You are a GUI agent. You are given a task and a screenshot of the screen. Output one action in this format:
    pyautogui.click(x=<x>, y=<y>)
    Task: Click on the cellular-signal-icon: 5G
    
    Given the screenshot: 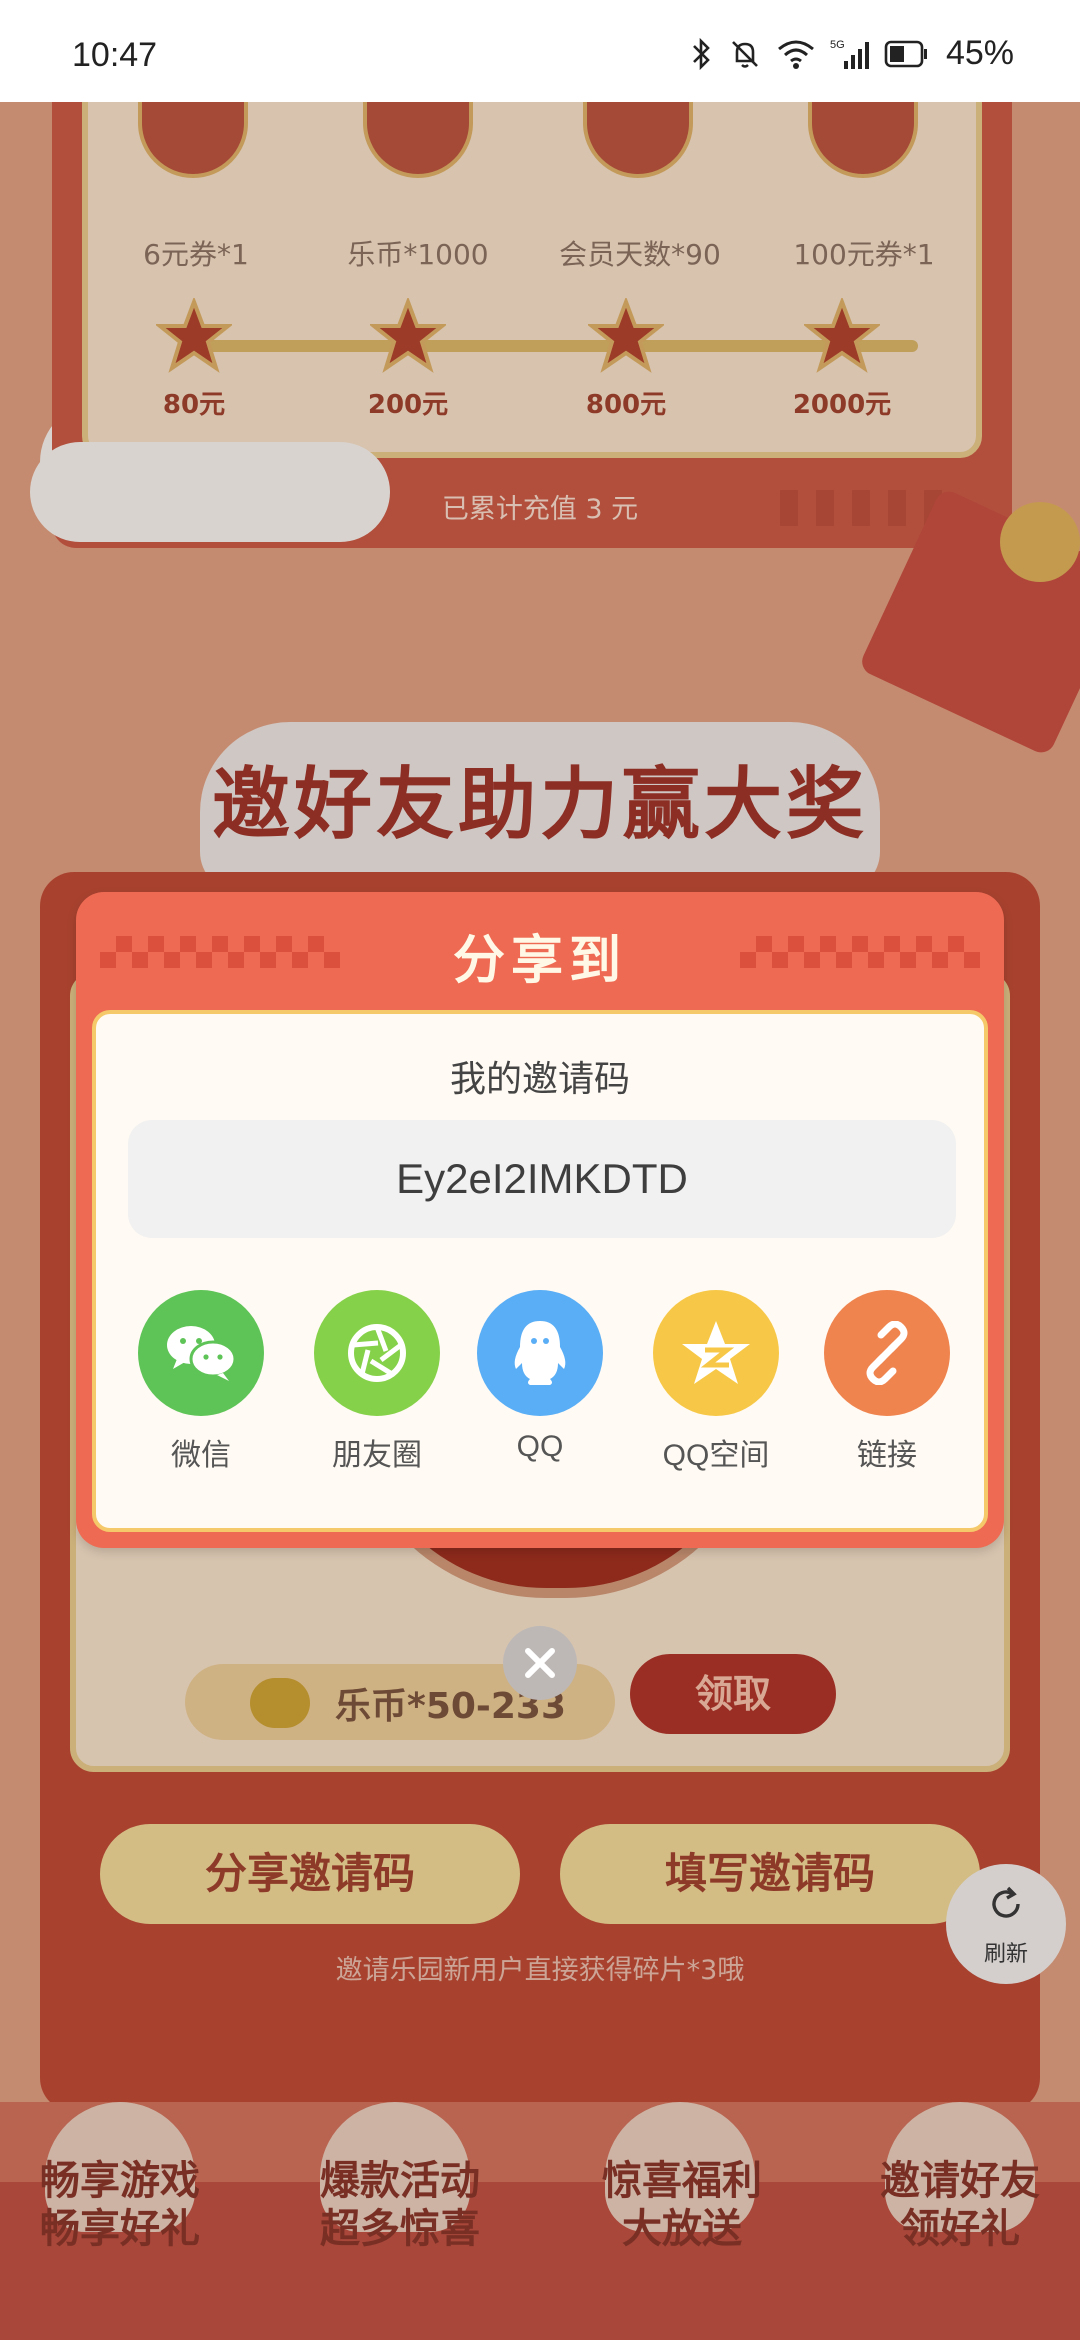 What is the action you would take?
    pyautogui.click(x=850, y=54)
    